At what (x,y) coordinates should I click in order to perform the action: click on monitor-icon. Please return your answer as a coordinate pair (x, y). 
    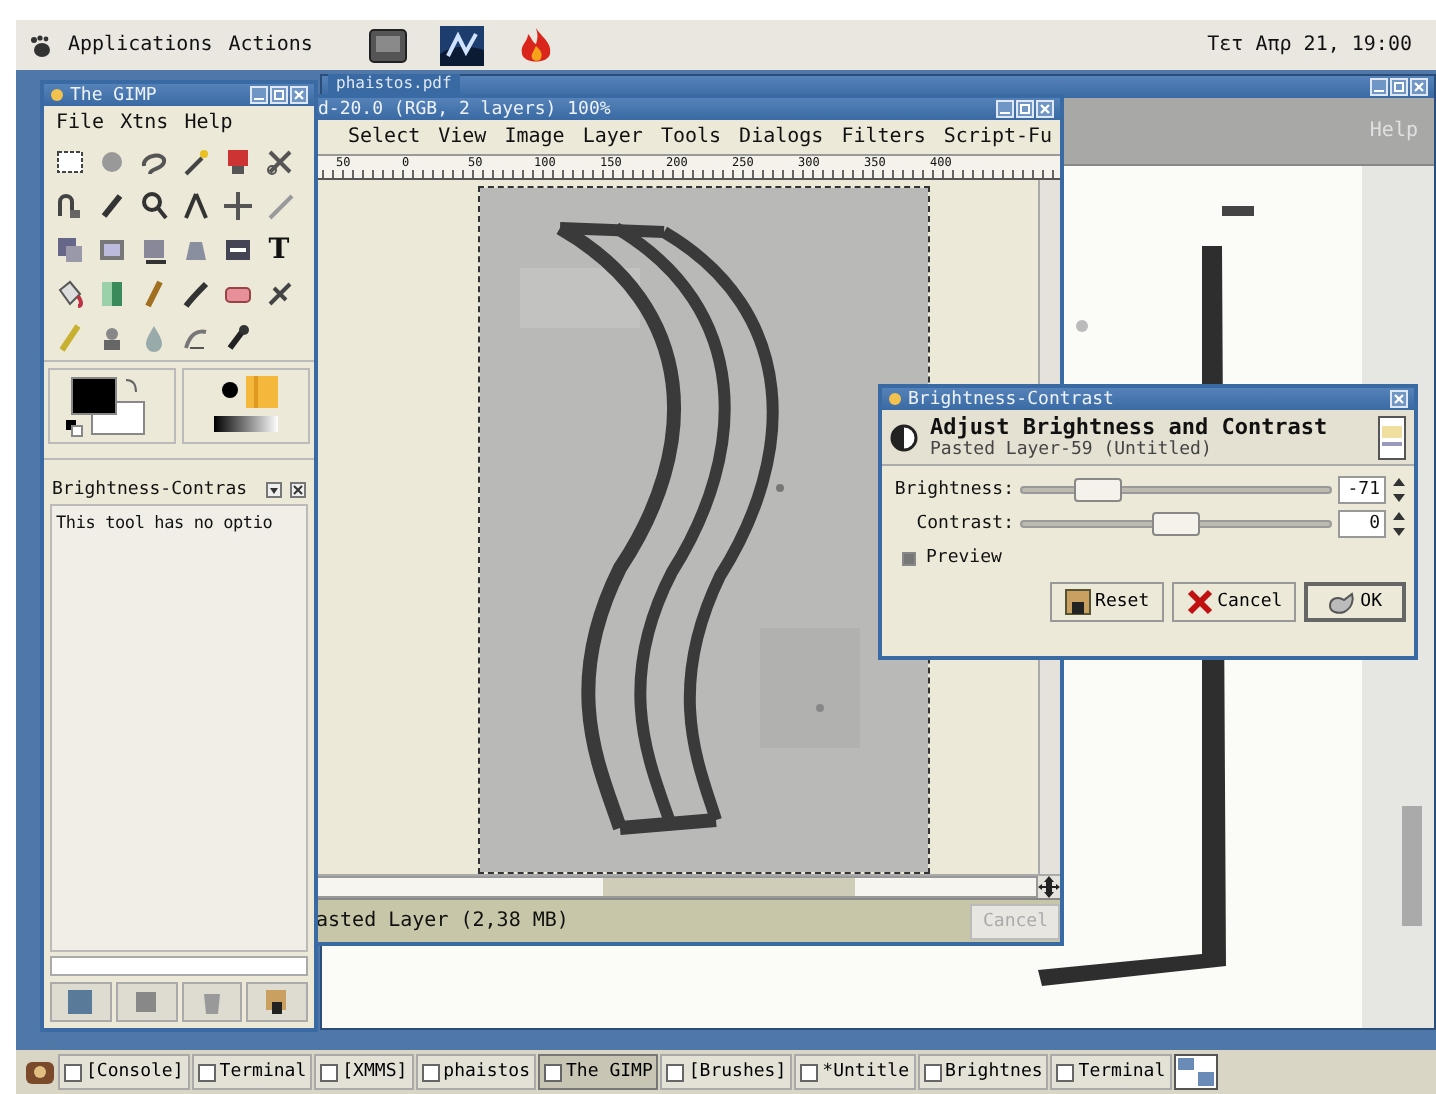
    Looking at the image, I should click on (388, 45).